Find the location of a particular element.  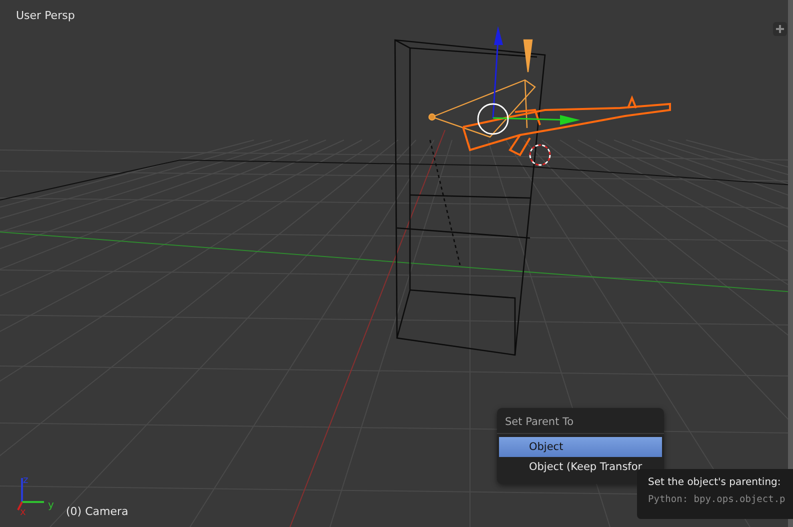

view-label: User Persp is located at coordinates (45, 15).